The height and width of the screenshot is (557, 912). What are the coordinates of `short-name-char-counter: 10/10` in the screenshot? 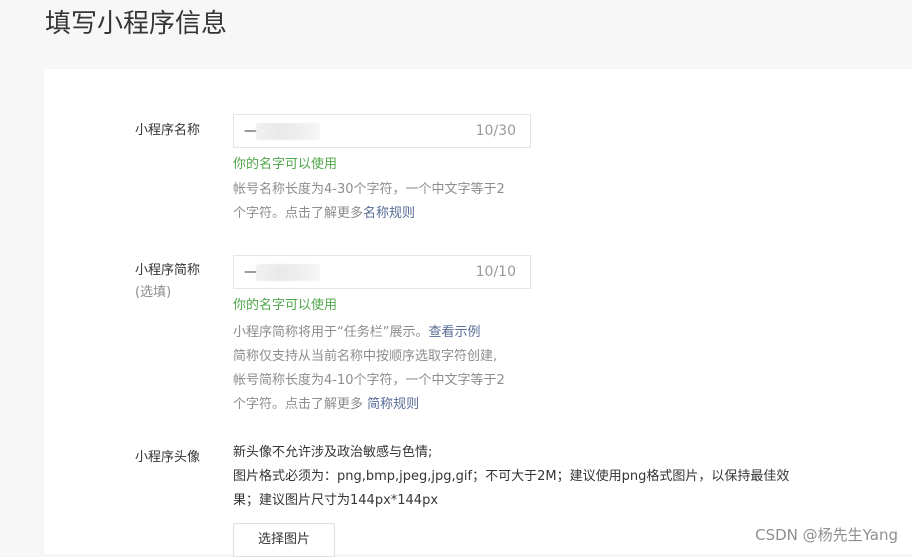 It's located at (495, 272).